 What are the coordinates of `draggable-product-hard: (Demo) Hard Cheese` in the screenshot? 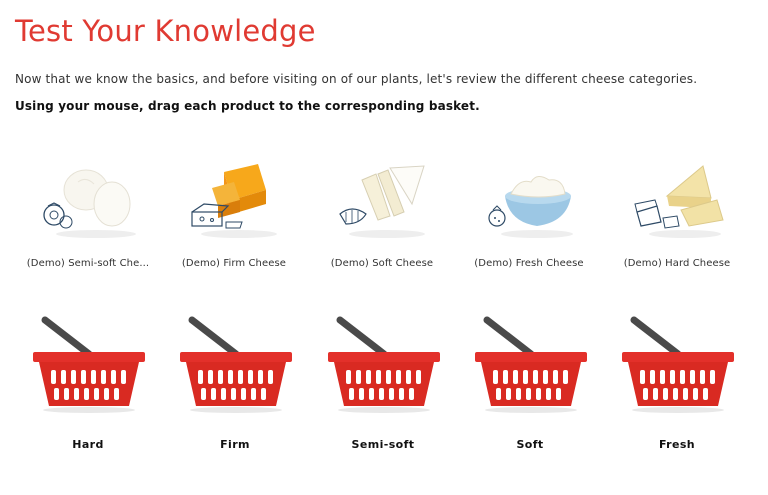 It's located at (677, 217).